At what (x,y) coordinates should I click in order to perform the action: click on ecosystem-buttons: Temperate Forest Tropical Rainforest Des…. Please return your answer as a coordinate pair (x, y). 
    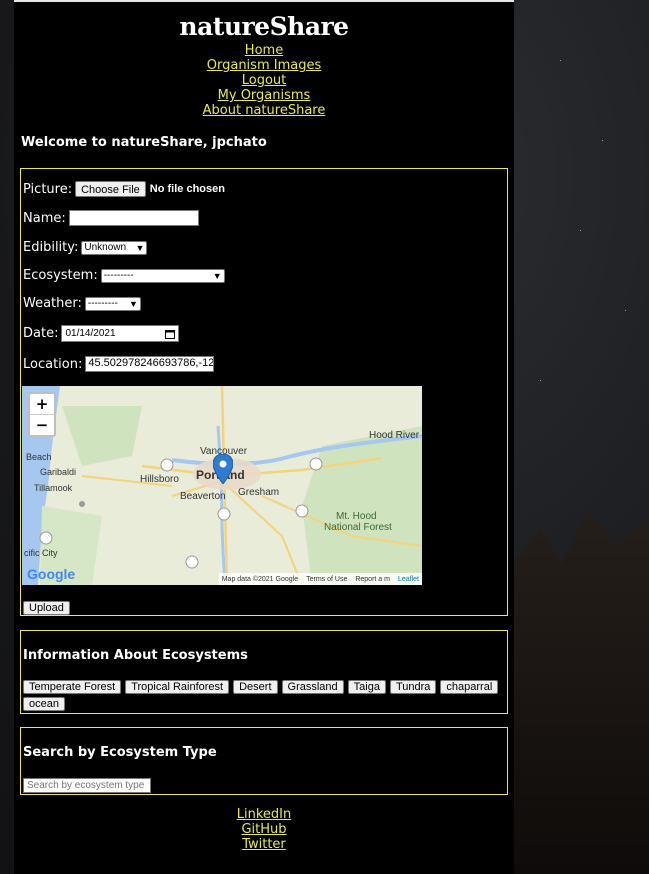
    Looking at the image, I should click on (263, 695).